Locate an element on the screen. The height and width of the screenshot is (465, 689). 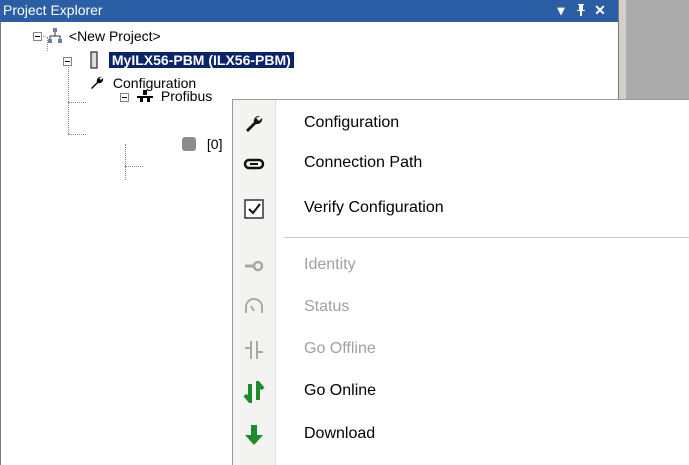
menu-item-configuration-label: Configuration is located at coordinates (352, 122).